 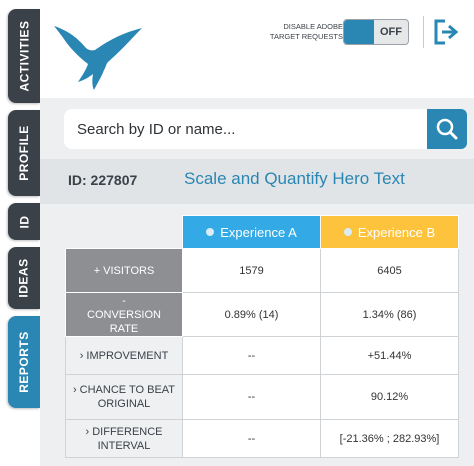 What do you see at coordinates (251, 270) in the screenshot?
I see `cell-visitors-a: 1579` at bounding box center [251, 270].